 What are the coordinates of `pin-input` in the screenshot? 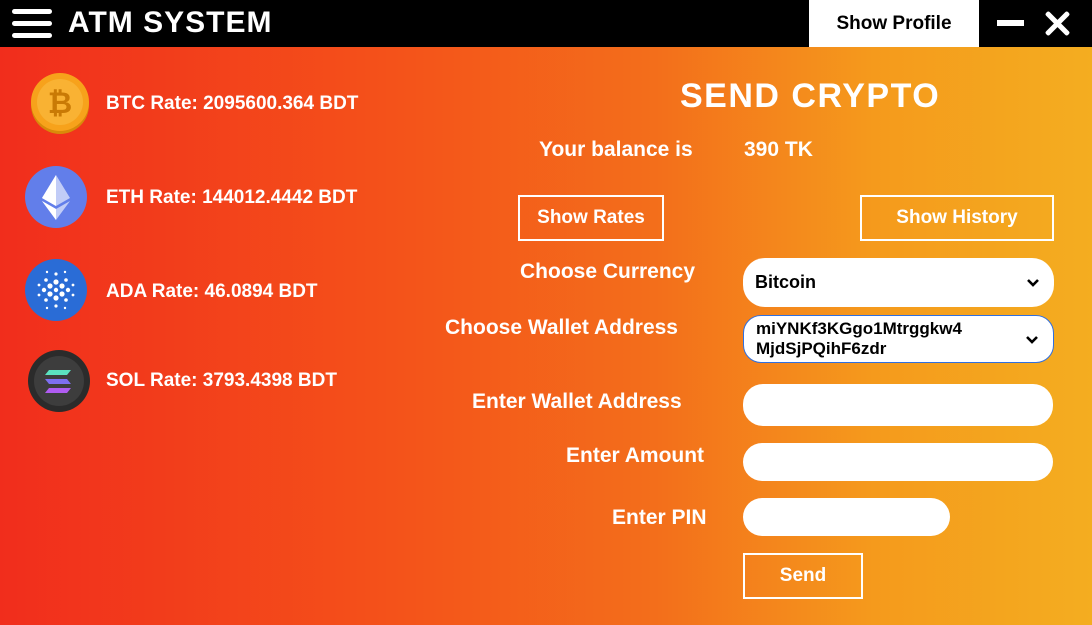 It's located at (846, 517).